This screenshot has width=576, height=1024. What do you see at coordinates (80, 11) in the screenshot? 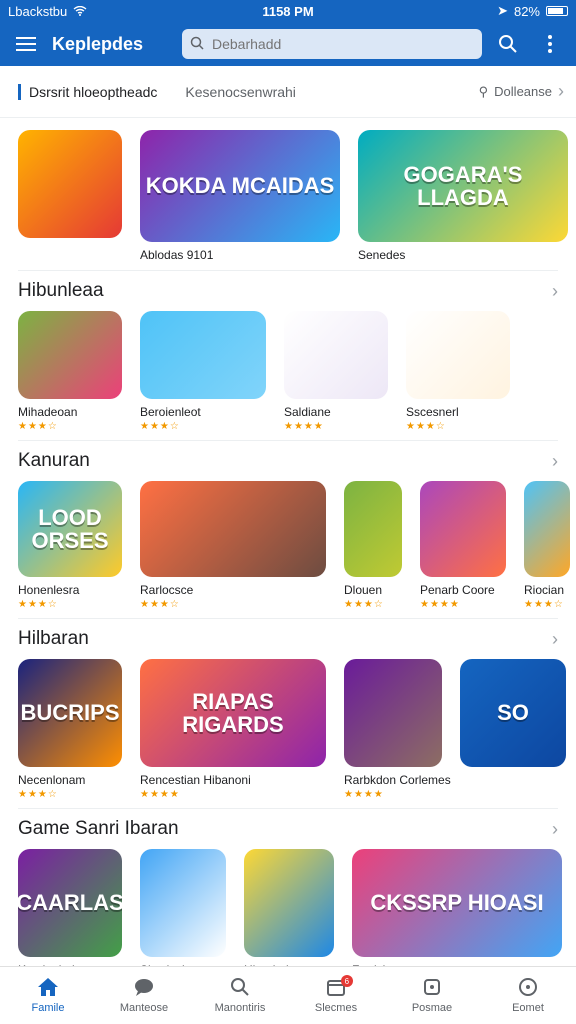
I see `wifi-icon` at bounding box center [80, 11].